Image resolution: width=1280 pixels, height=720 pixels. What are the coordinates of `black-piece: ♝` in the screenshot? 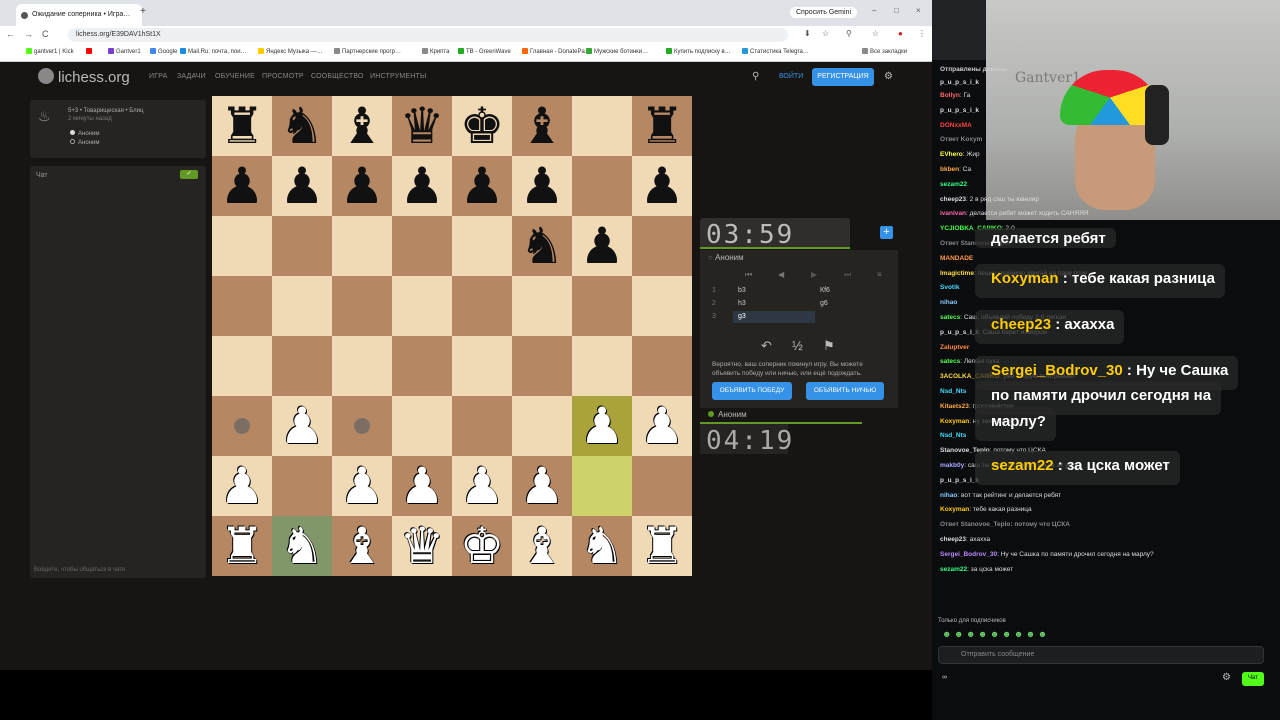 It's located at (362, 126).